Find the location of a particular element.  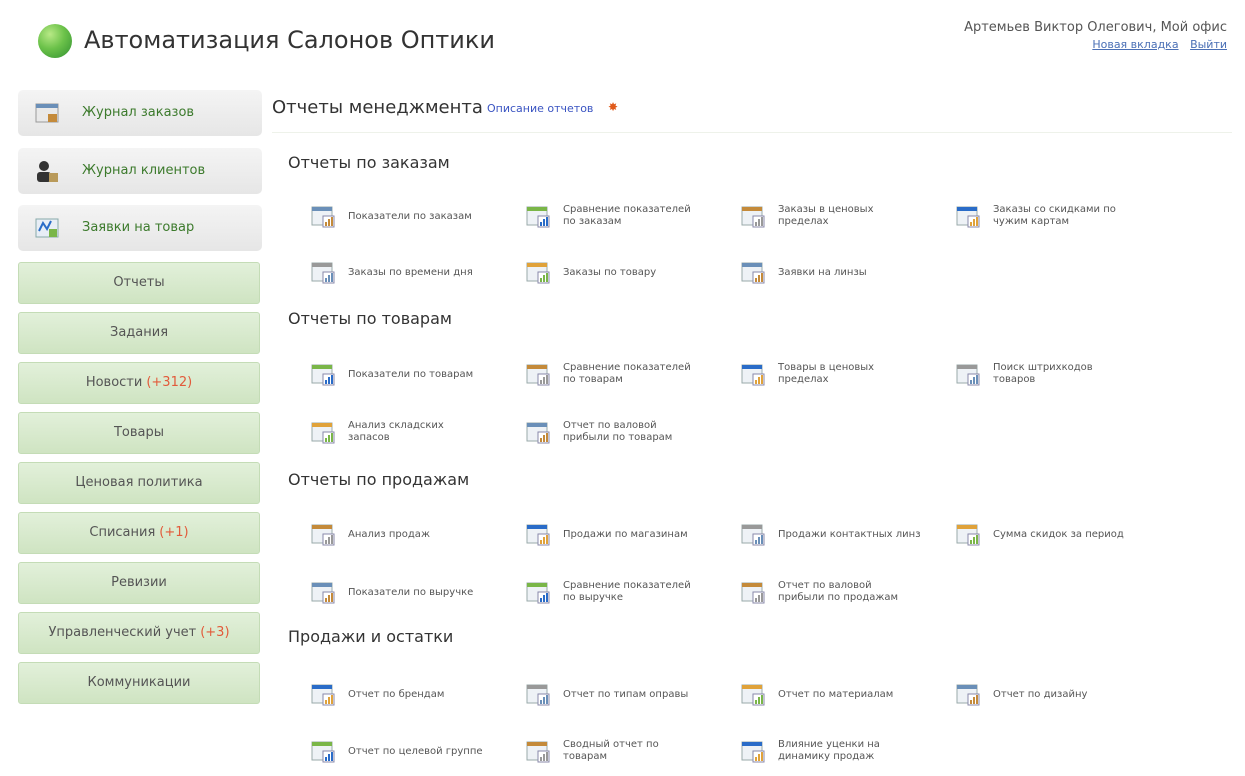

sidebar-item-news: Новости (+312) is located at coordinates (139, 383).